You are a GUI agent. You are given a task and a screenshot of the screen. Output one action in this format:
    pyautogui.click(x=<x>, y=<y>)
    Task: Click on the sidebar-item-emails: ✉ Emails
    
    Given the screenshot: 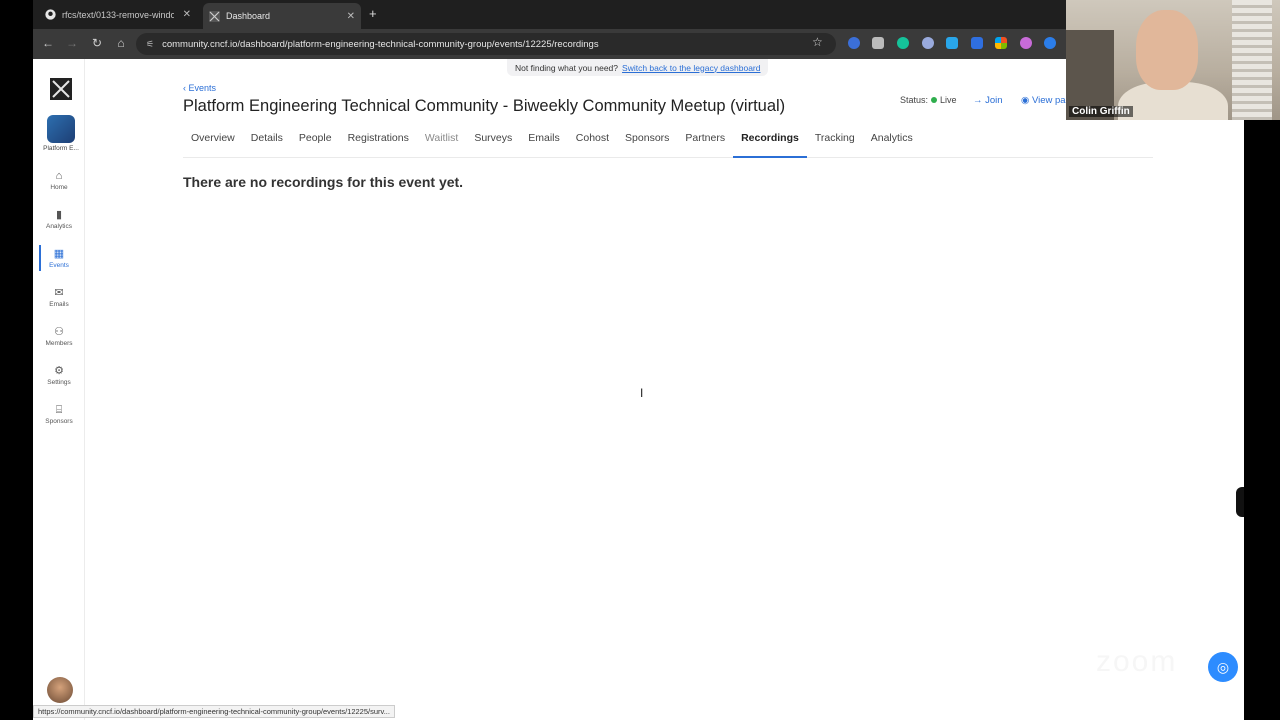 What is the action you would take?
    pyautogui.click(x=59, y=302)
    